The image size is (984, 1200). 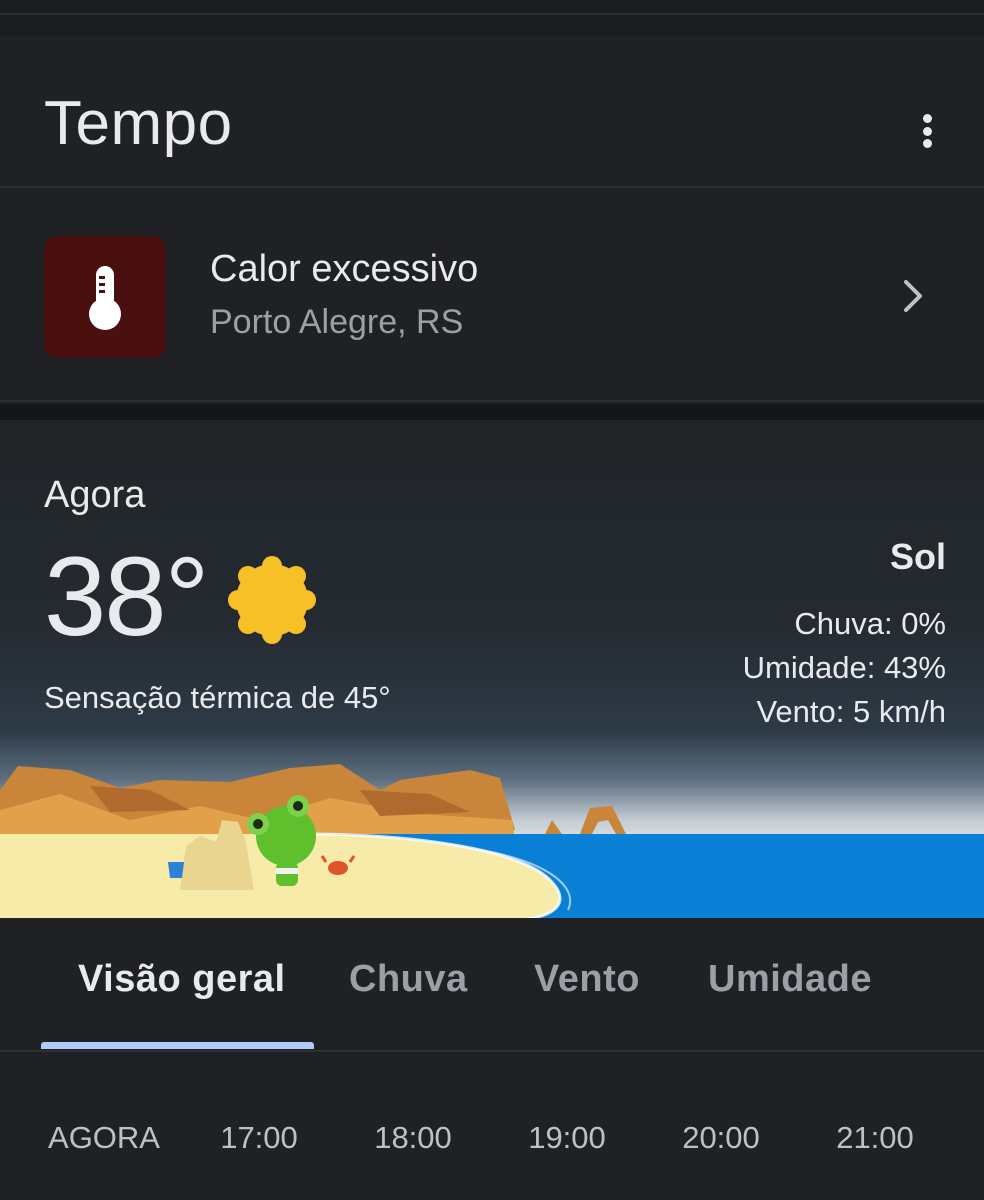 What do you see at coordinates (721, 1137) in the screenshot?
I see `hour-label: 20:00` at bounding box center [721, 1137].